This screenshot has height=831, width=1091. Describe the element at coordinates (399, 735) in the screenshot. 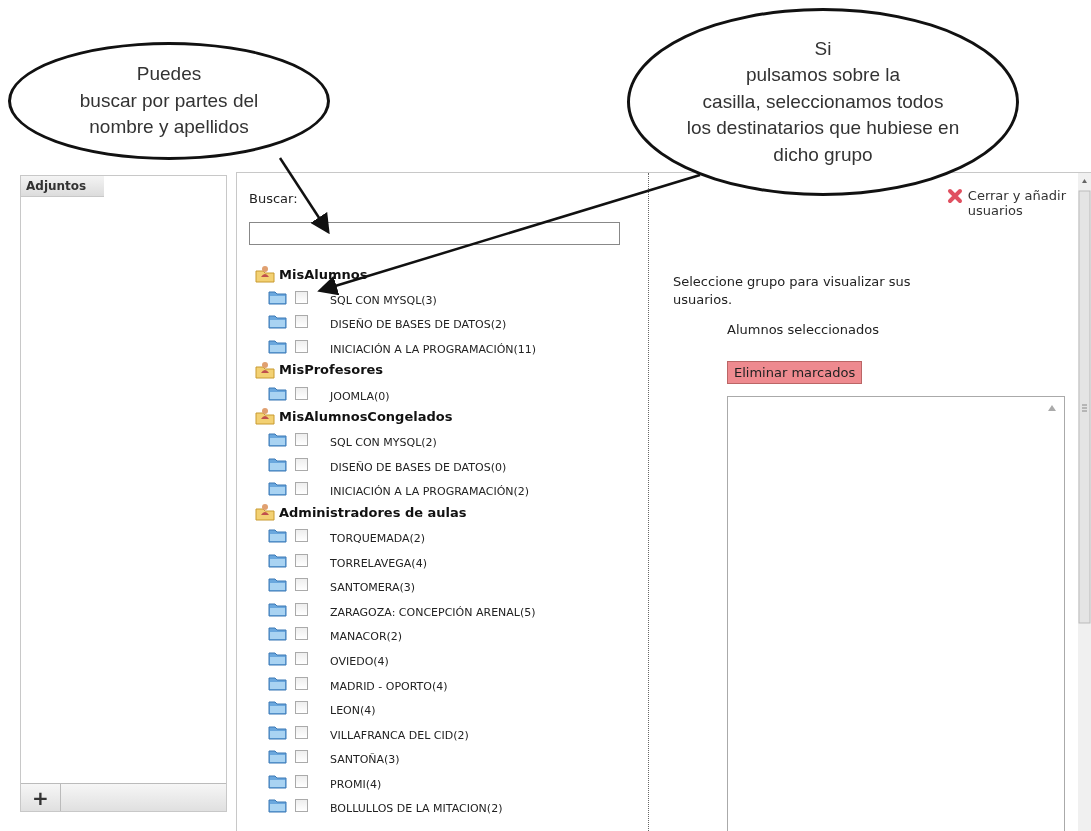

I see `group-item: VILLAFRANCA DEL CID(2)` at that location.